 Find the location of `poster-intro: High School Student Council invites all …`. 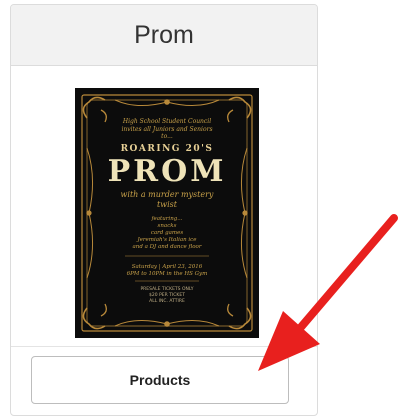

poster-intro: High School Student Council invites all … is located at coordinates (167, 129).